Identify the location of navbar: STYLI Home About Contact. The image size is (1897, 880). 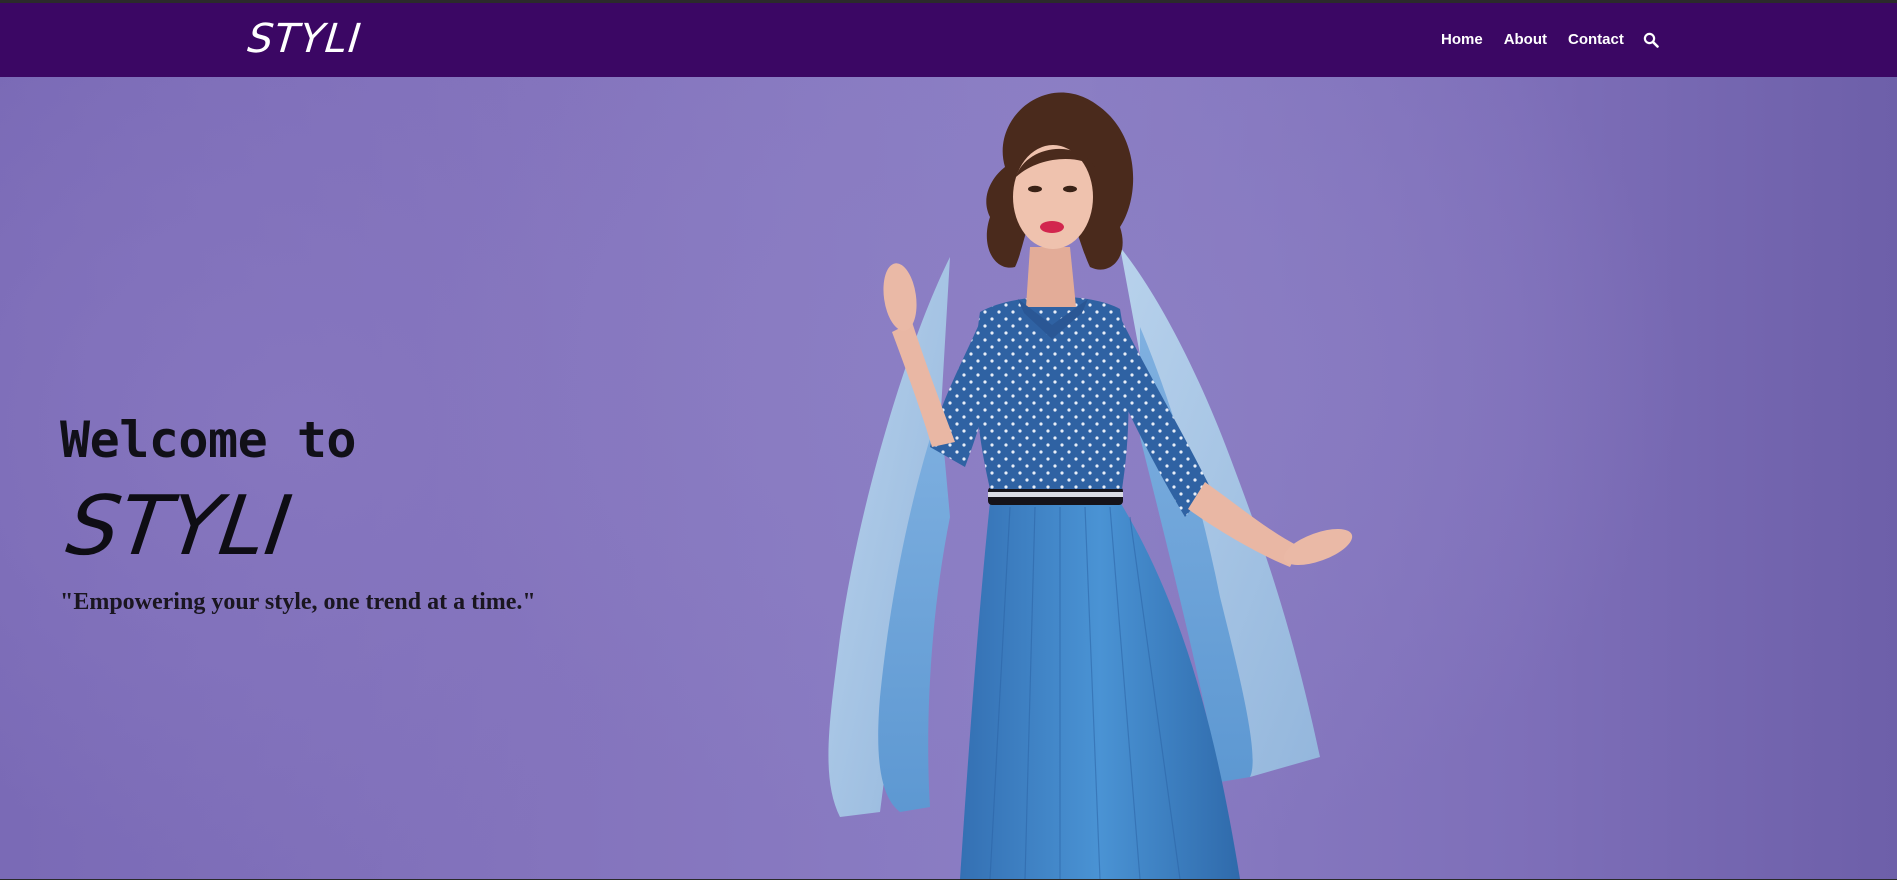
(948, 40).